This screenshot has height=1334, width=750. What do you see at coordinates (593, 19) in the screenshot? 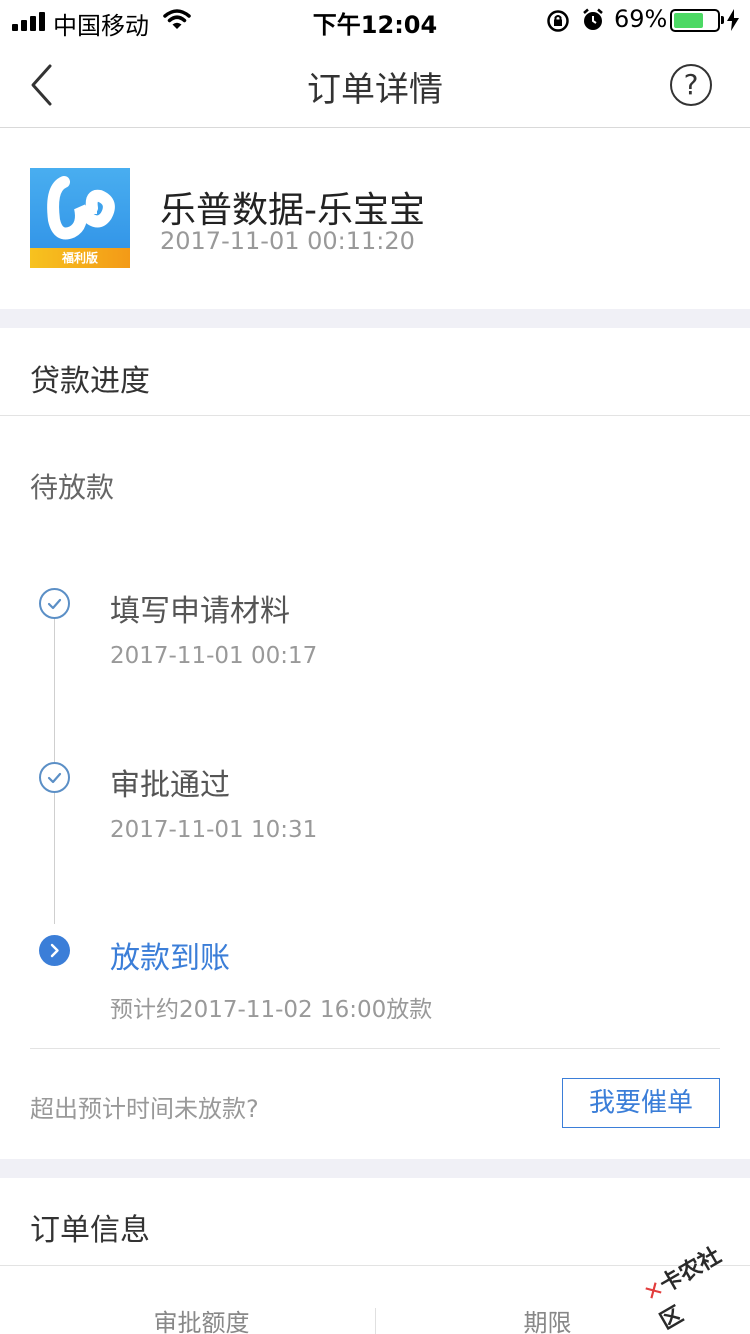
I see `alarm-icon` at bounding box center [593, 19].